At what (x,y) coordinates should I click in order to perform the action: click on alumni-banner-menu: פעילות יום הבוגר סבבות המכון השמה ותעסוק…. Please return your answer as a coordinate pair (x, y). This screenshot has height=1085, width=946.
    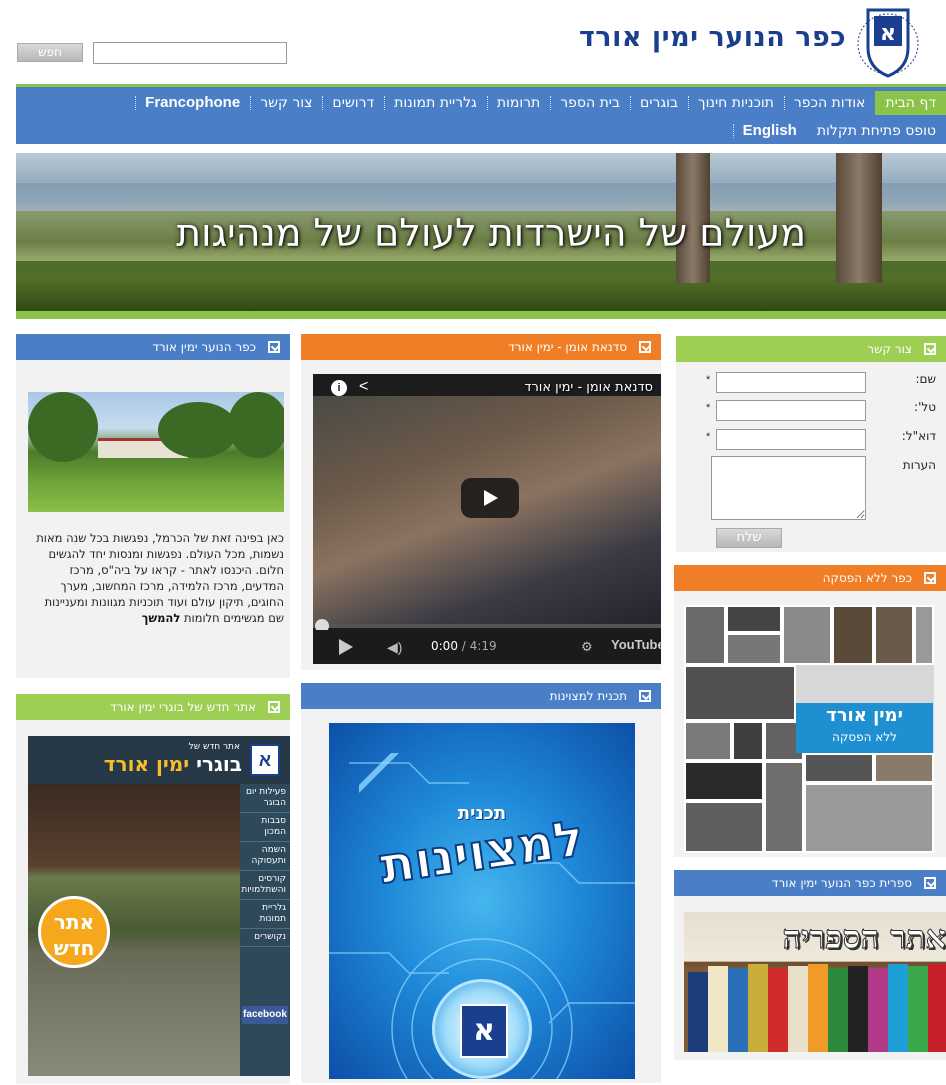
    Looking at the image, I should click on (265, 930).